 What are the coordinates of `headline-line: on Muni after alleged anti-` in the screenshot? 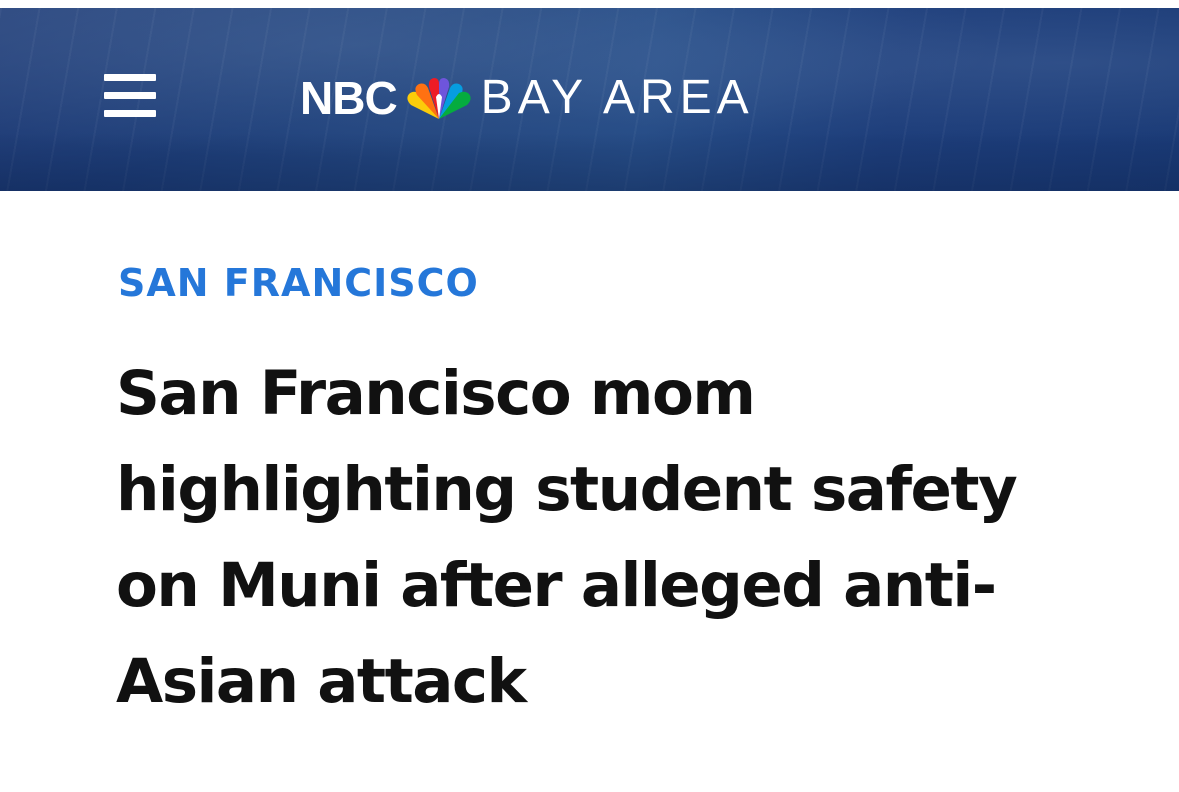 It's located at (556, 585).